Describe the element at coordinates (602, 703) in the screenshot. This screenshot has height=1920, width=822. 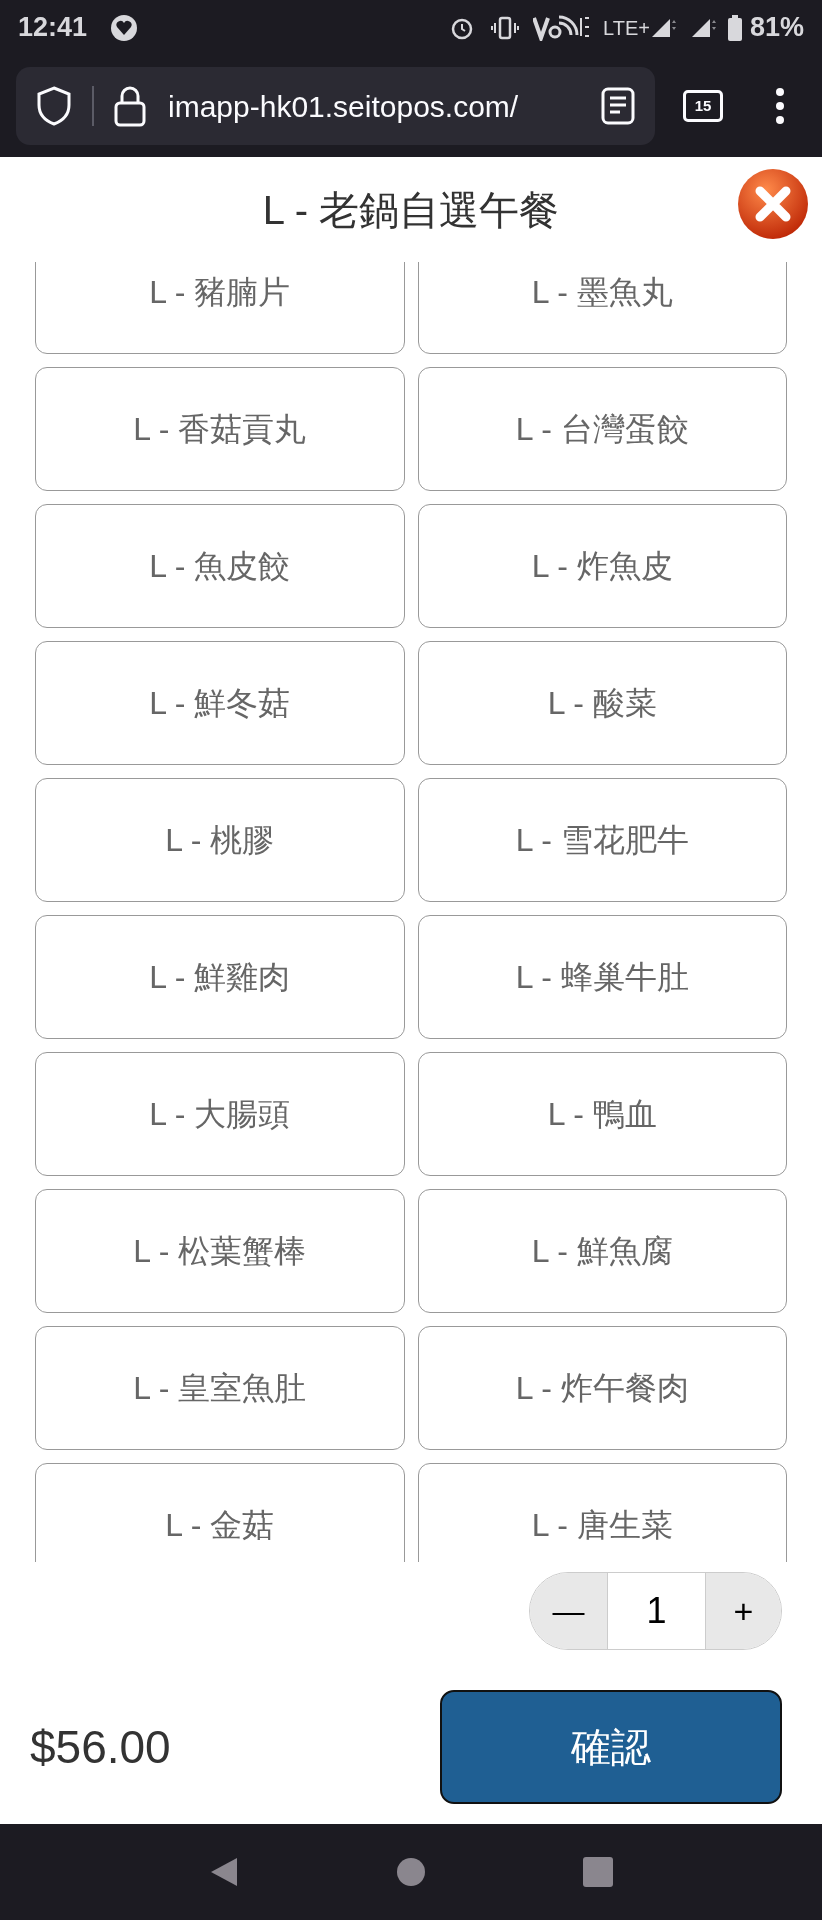
I see `option-button: L - 酸菜` at that location.